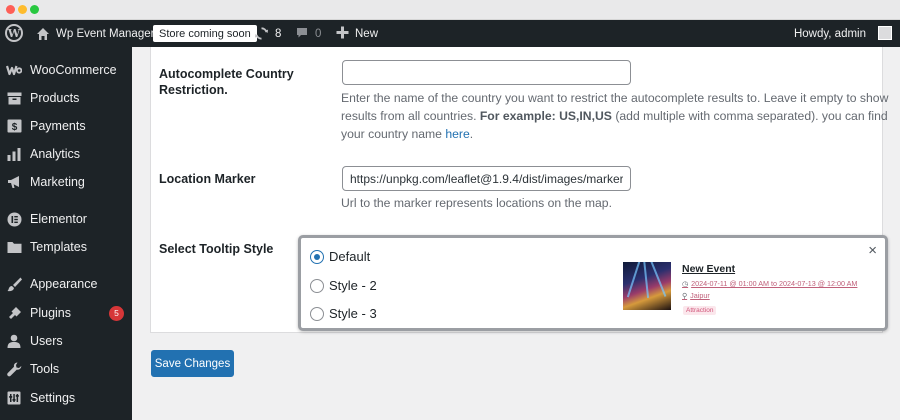  I want to click on comment-icon, so click(302, 33).